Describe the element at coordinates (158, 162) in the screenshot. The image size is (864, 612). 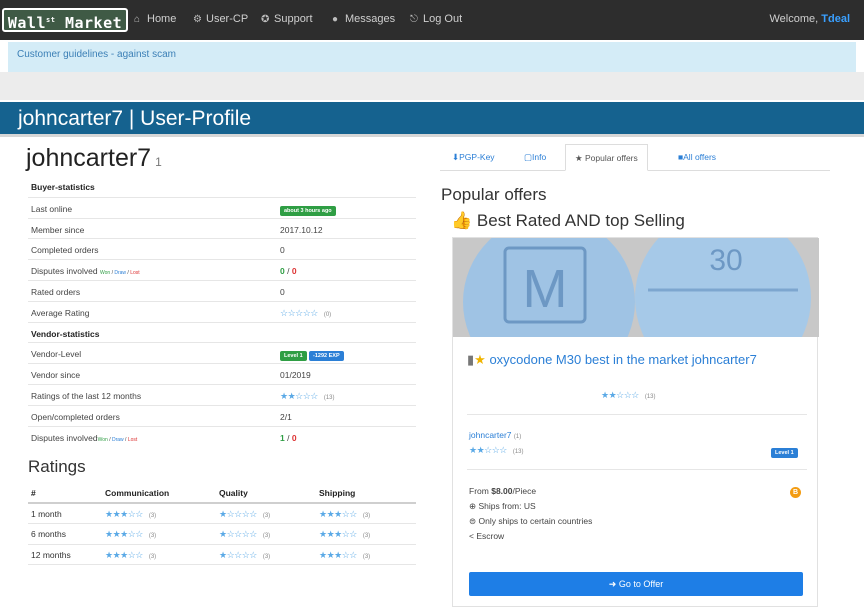
I see `username-count: 1` at that location.